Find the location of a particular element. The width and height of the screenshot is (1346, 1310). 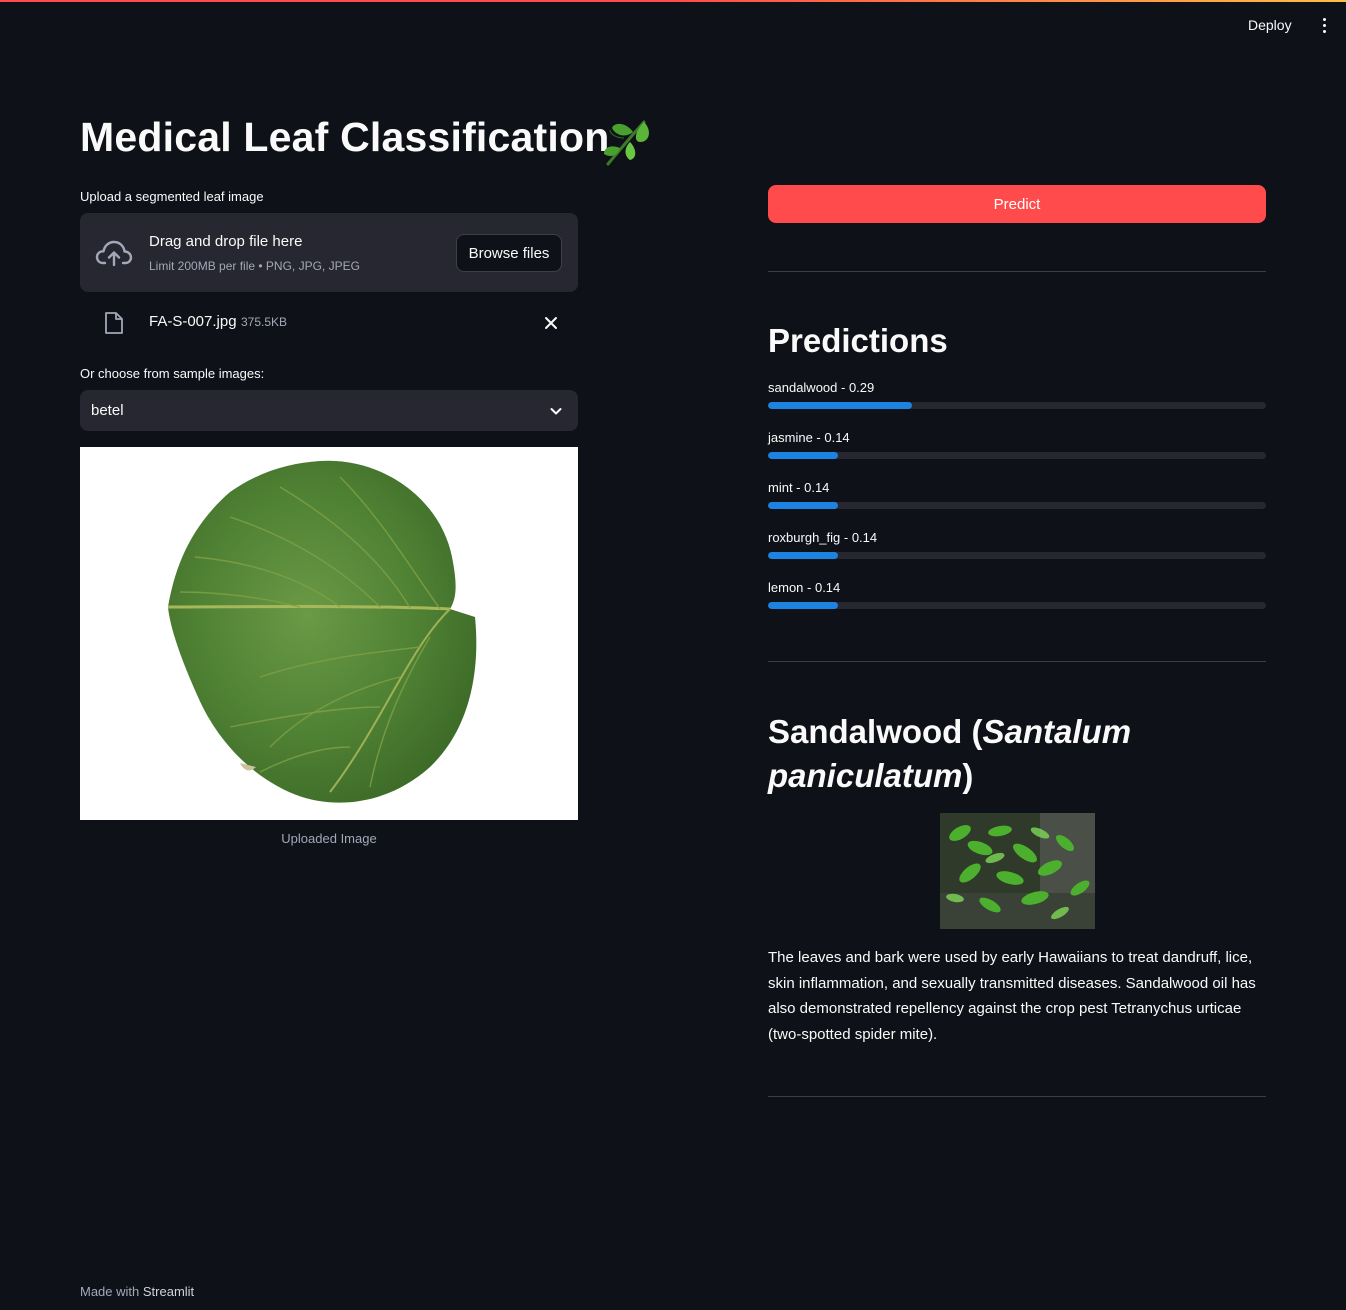

prediction-row: lemon - 0.14 is located at coordinates (1017, 600).